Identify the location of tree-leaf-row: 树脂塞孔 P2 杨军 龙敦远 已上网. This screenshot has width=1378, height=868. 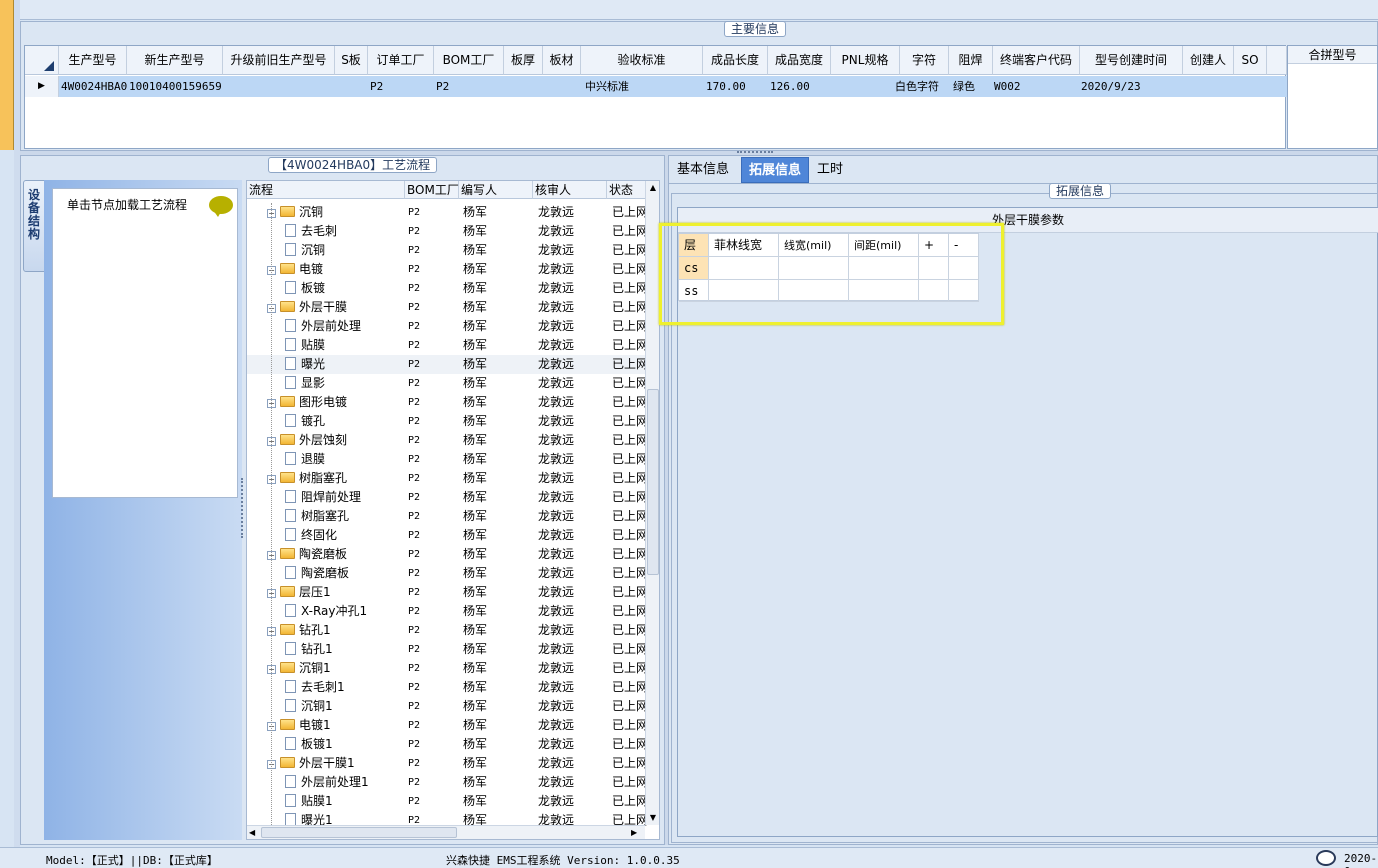
(447, 516).